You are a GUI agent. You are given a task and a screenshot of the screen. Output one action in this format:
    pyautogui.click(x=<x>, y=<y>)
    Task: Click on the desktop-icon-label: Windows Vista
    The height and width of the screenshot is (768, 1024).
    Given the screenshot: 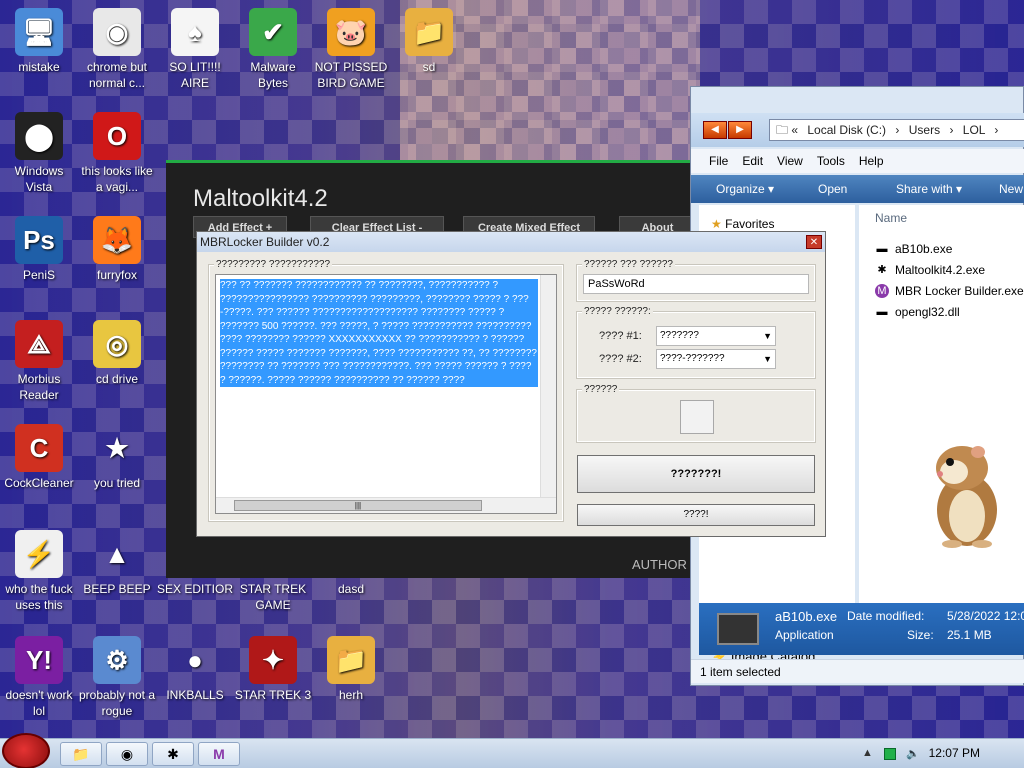 What is the action you would take?
    pyautogui.click(x=39, y=179)
    